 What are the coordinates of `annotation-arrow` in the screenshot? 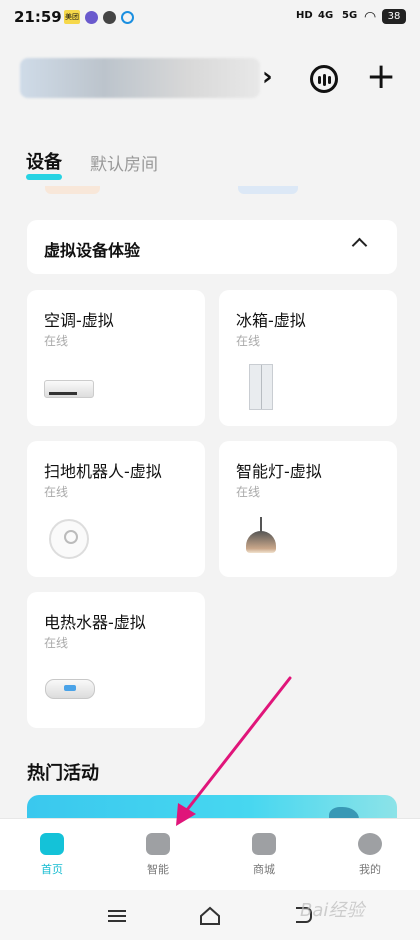 It's located at (234, 751).